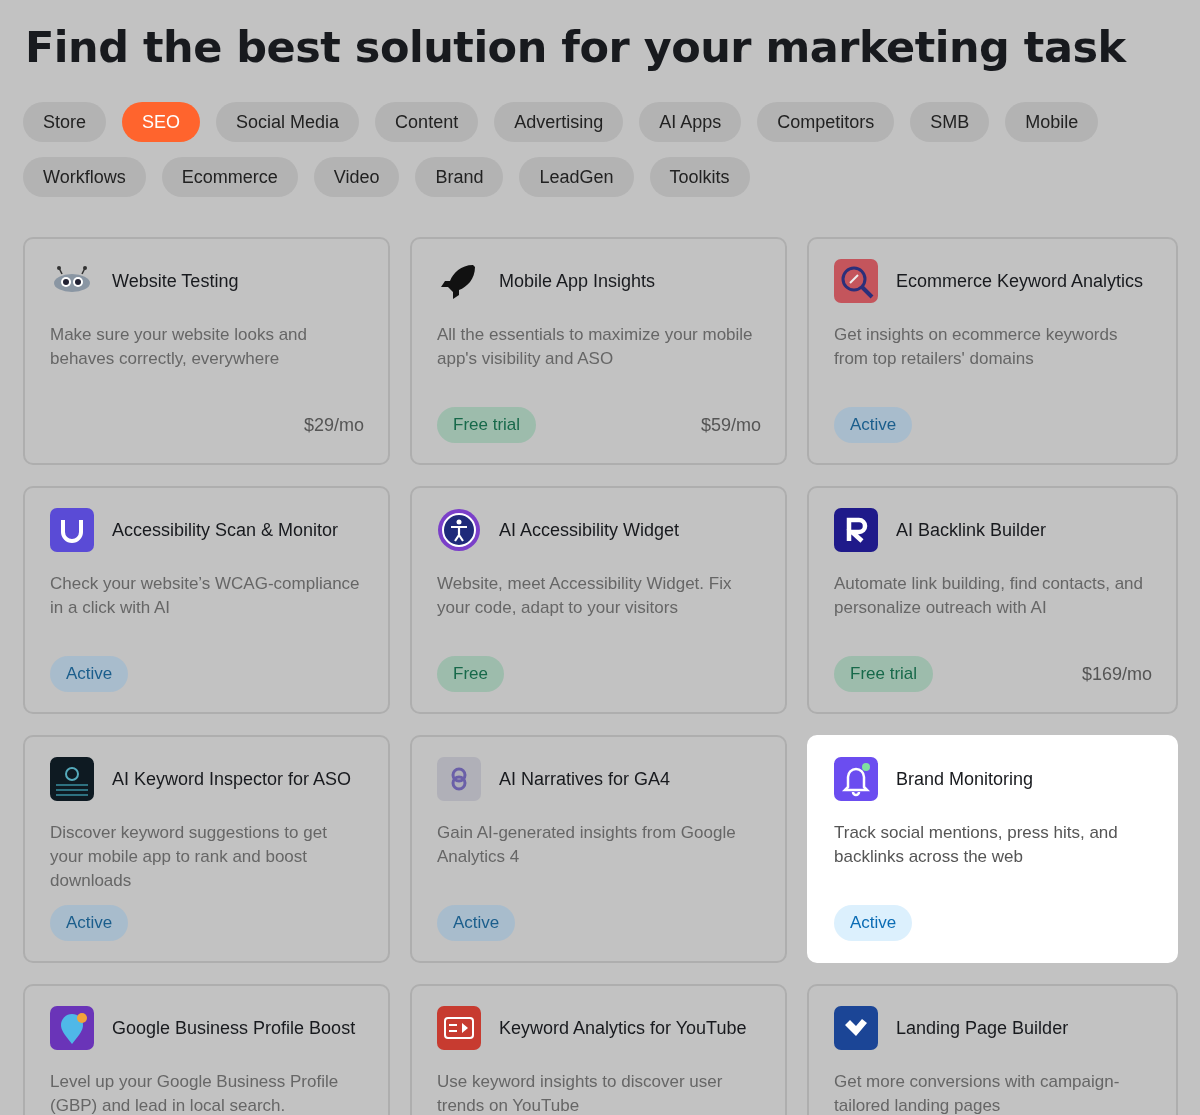 The image size is (1200, 1115). Describe the element at coordinates (84, 177) in the screenshot. I see `filter-chip: Workflows` at that location.